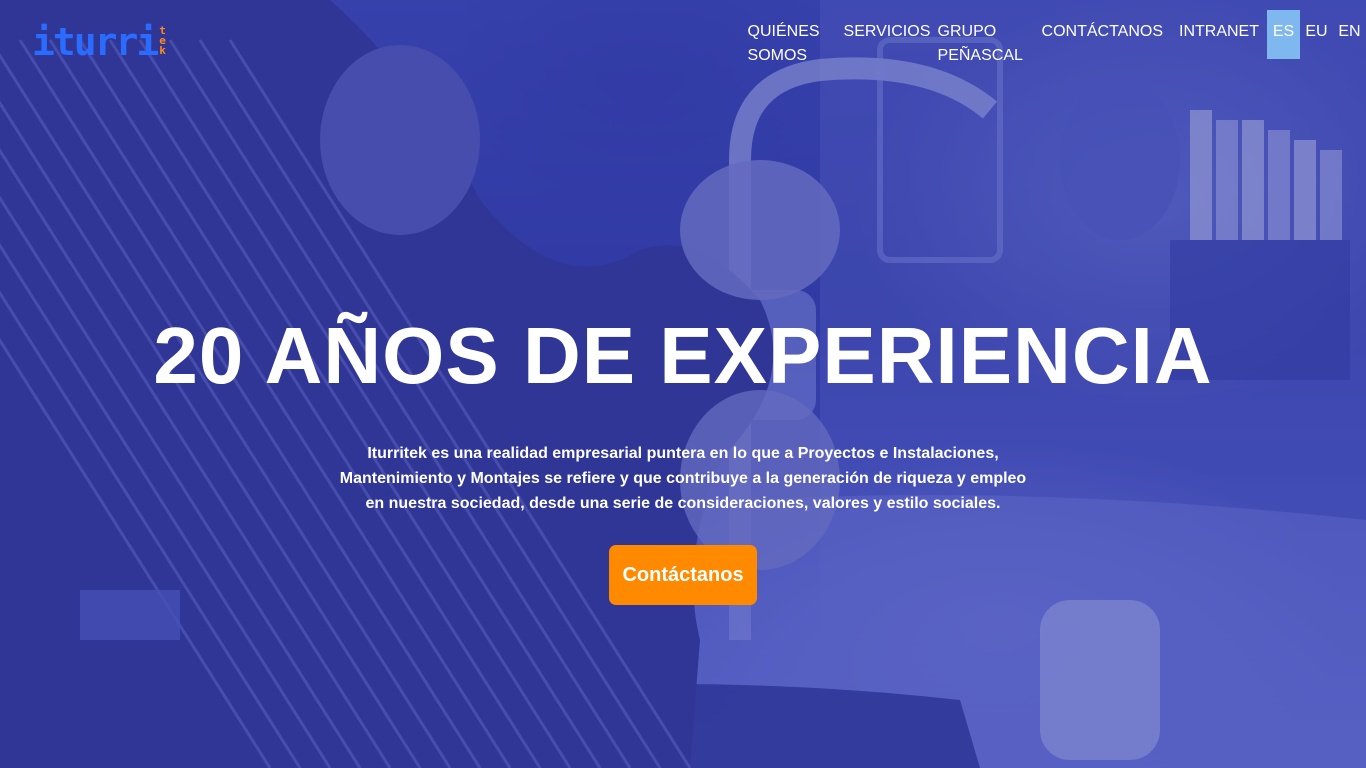  What do you see at coordinates (1349, 34) in the screenshot?
I see `language-en: EN` at bounding box center [1349, 34].